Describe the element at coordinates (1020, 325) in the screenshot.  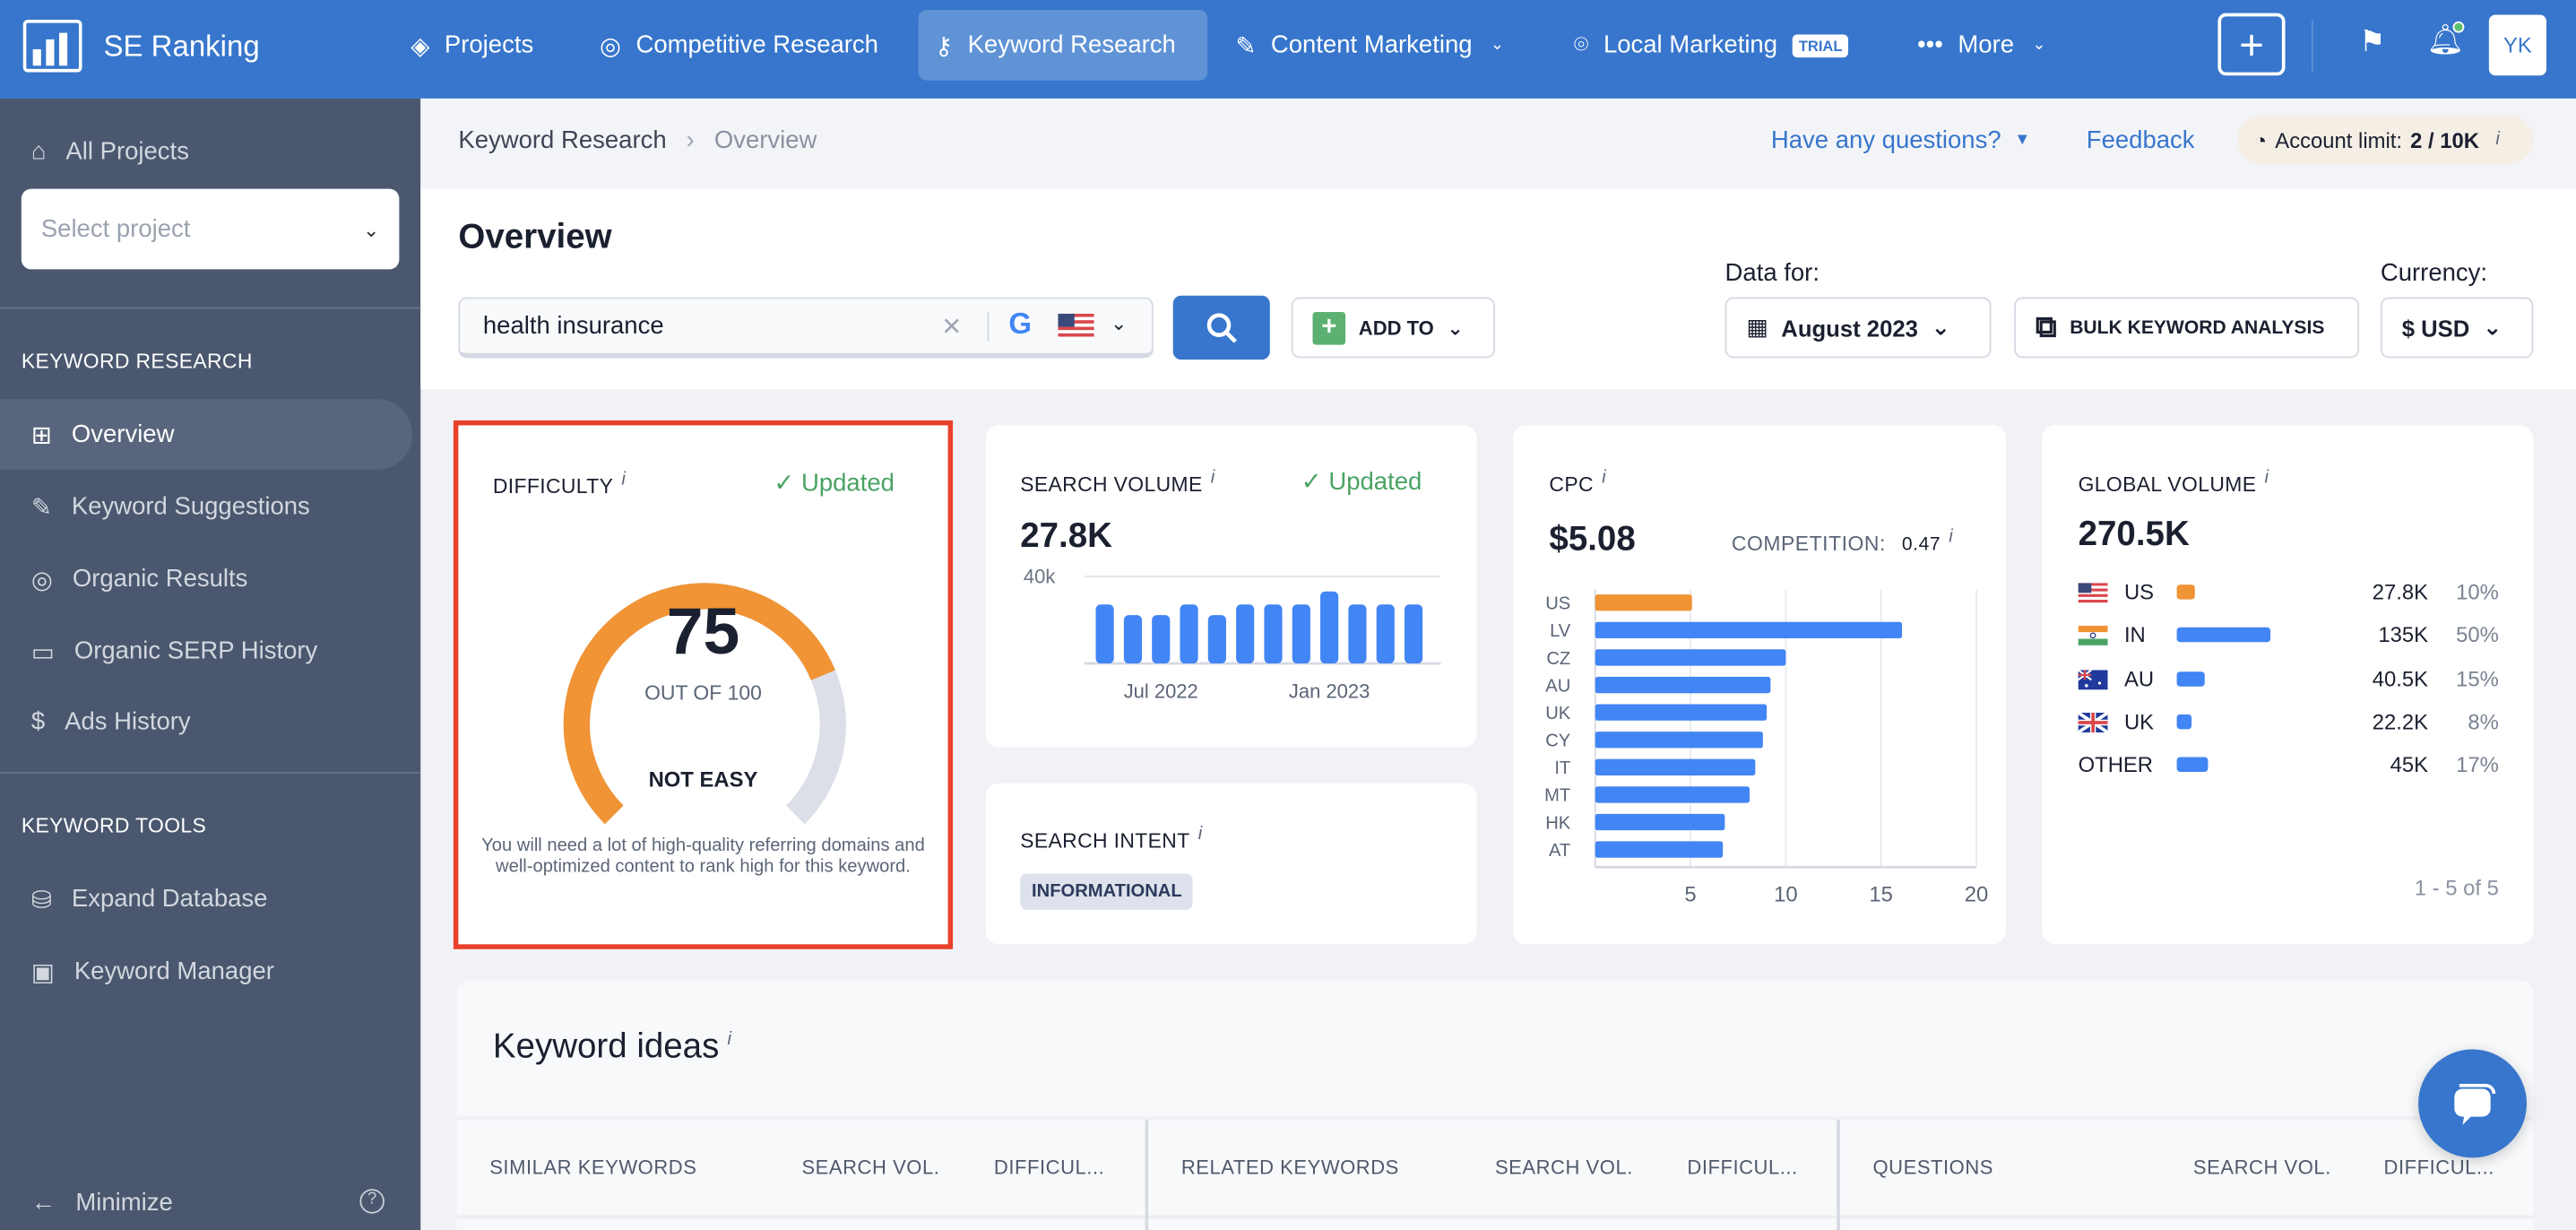
I see `google-icon: G` at that location.